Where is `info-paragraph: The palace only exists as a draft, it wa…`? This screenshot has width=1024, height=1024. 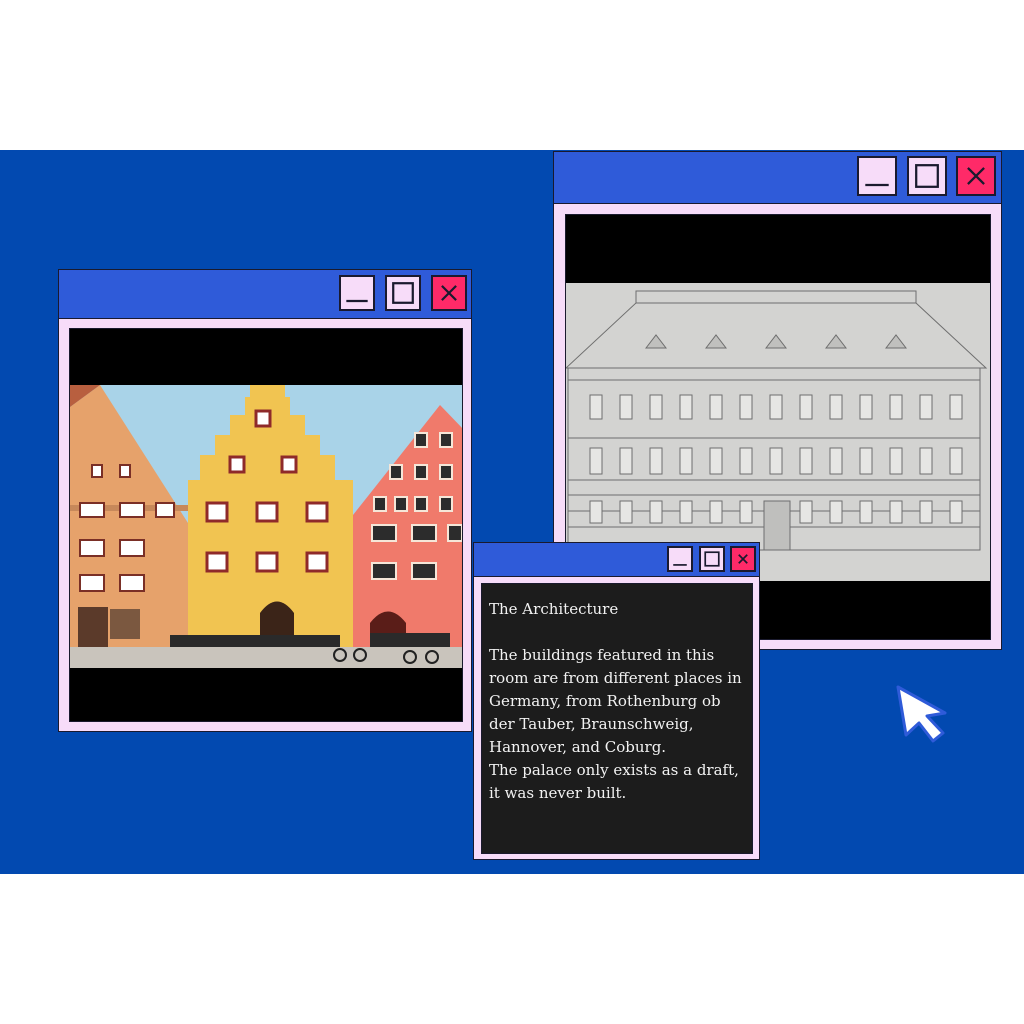 info-paragraph: The palace only exists as a draft, it wa… is located at coordinates (614, 781).